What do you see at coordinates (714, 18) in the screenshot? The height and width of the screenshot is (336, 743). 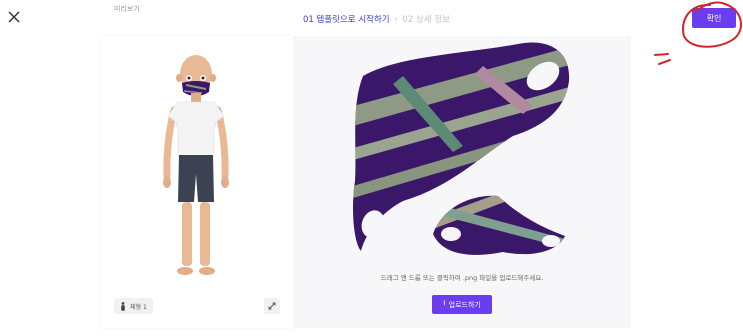 I see `confirm-button: 확인` at bounding box center [714, 18].